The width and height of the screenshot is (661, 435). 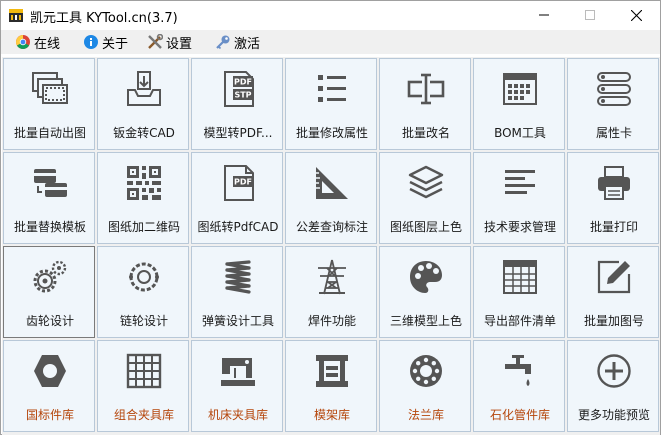 What do you see at coordinates (155, 41) in the screenshot?
I see `tools-icon` at bounding box center [155, 41].